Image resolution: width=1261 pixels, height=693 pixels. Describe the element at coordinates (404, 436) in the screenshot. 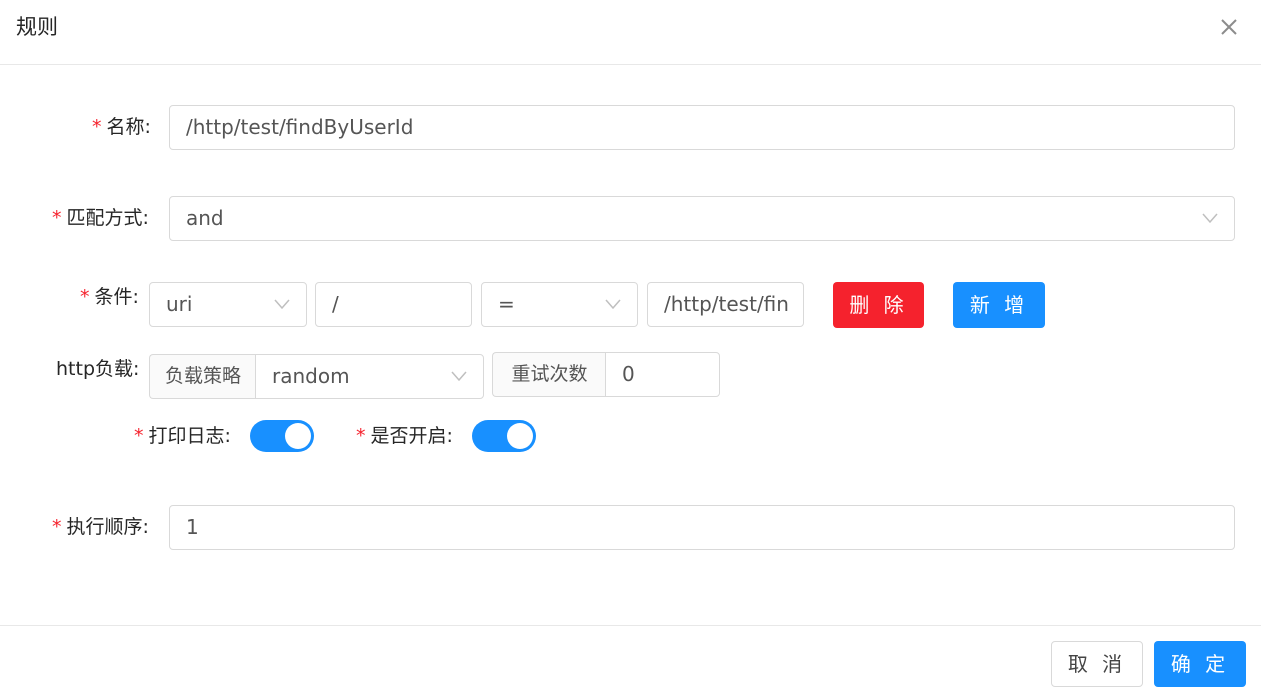

I see `is-open-label: * 是否开启:` at that location.